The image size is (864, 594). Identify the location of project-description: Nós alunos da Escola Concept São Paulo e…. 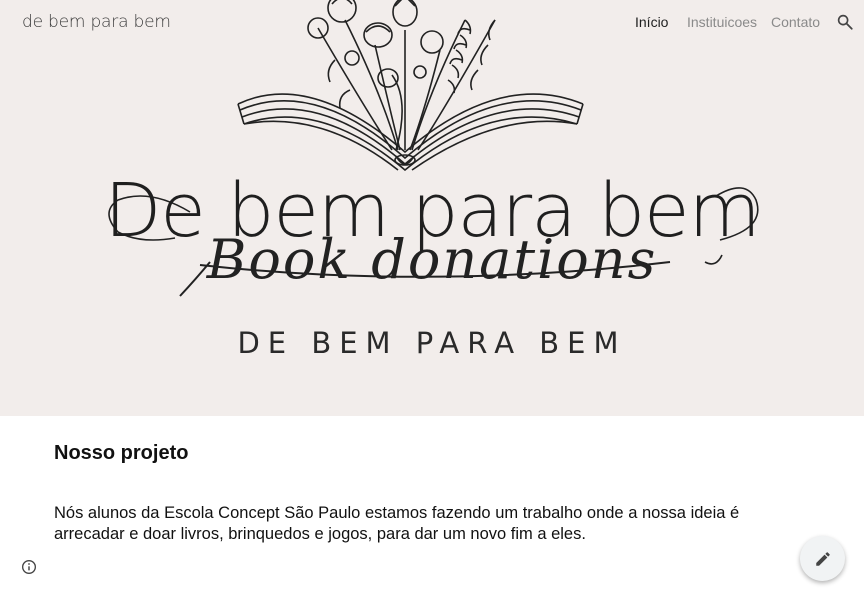
(397, 523).